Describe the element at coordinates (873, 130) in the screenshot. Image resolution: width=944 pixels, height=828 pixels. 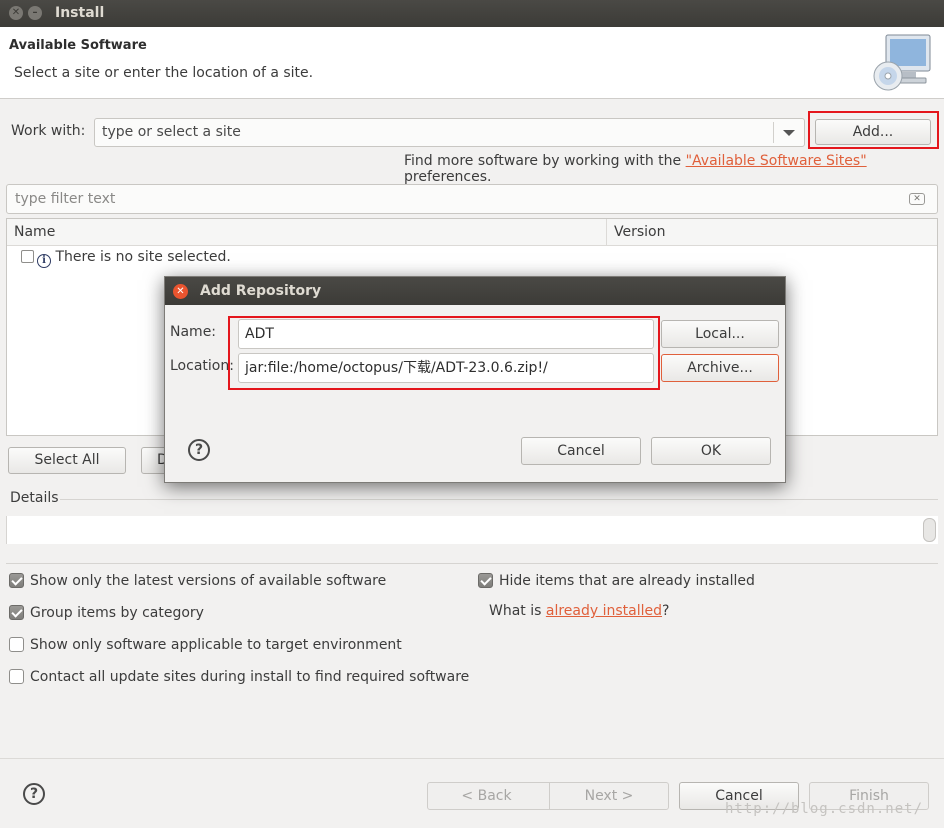
I see `add-button-highlight` at that location.